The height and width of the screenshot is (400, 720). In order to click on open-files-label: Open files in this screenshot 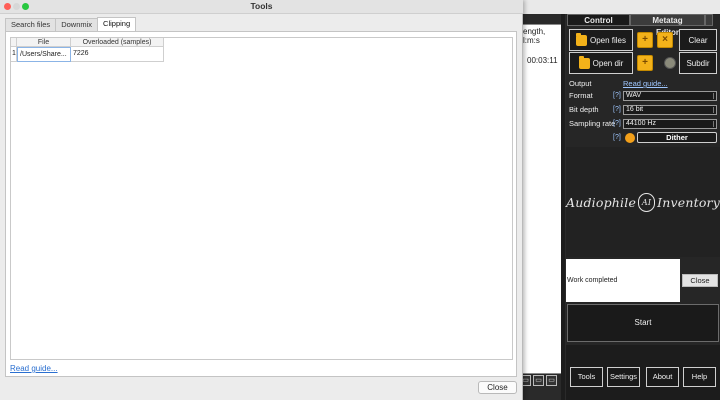, I will do `click(608, 40)`.